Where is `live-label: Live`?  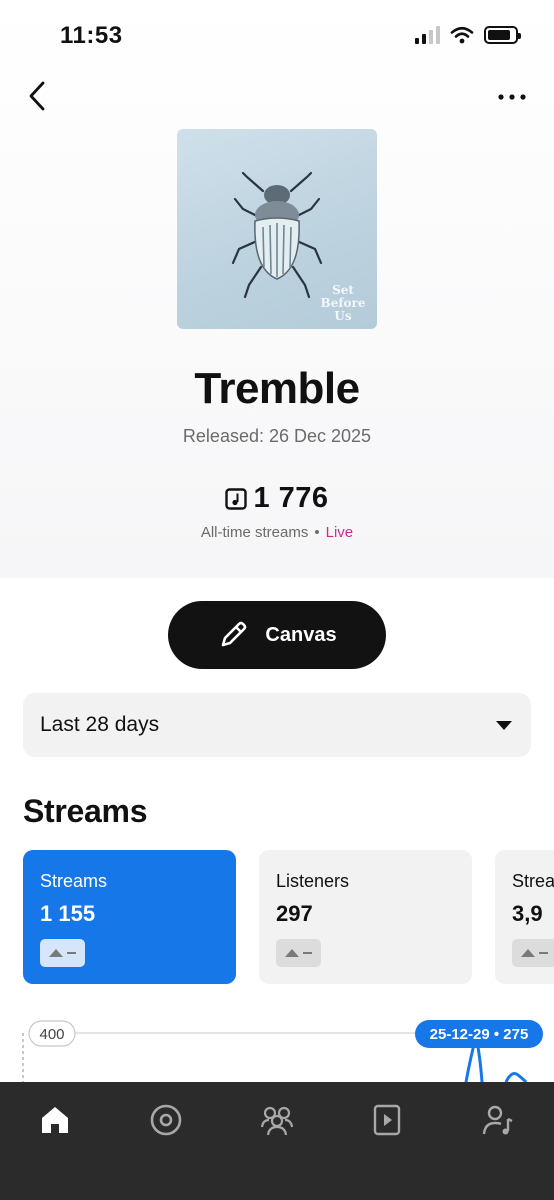
live-label: Live is located at coordinates (339, 532).